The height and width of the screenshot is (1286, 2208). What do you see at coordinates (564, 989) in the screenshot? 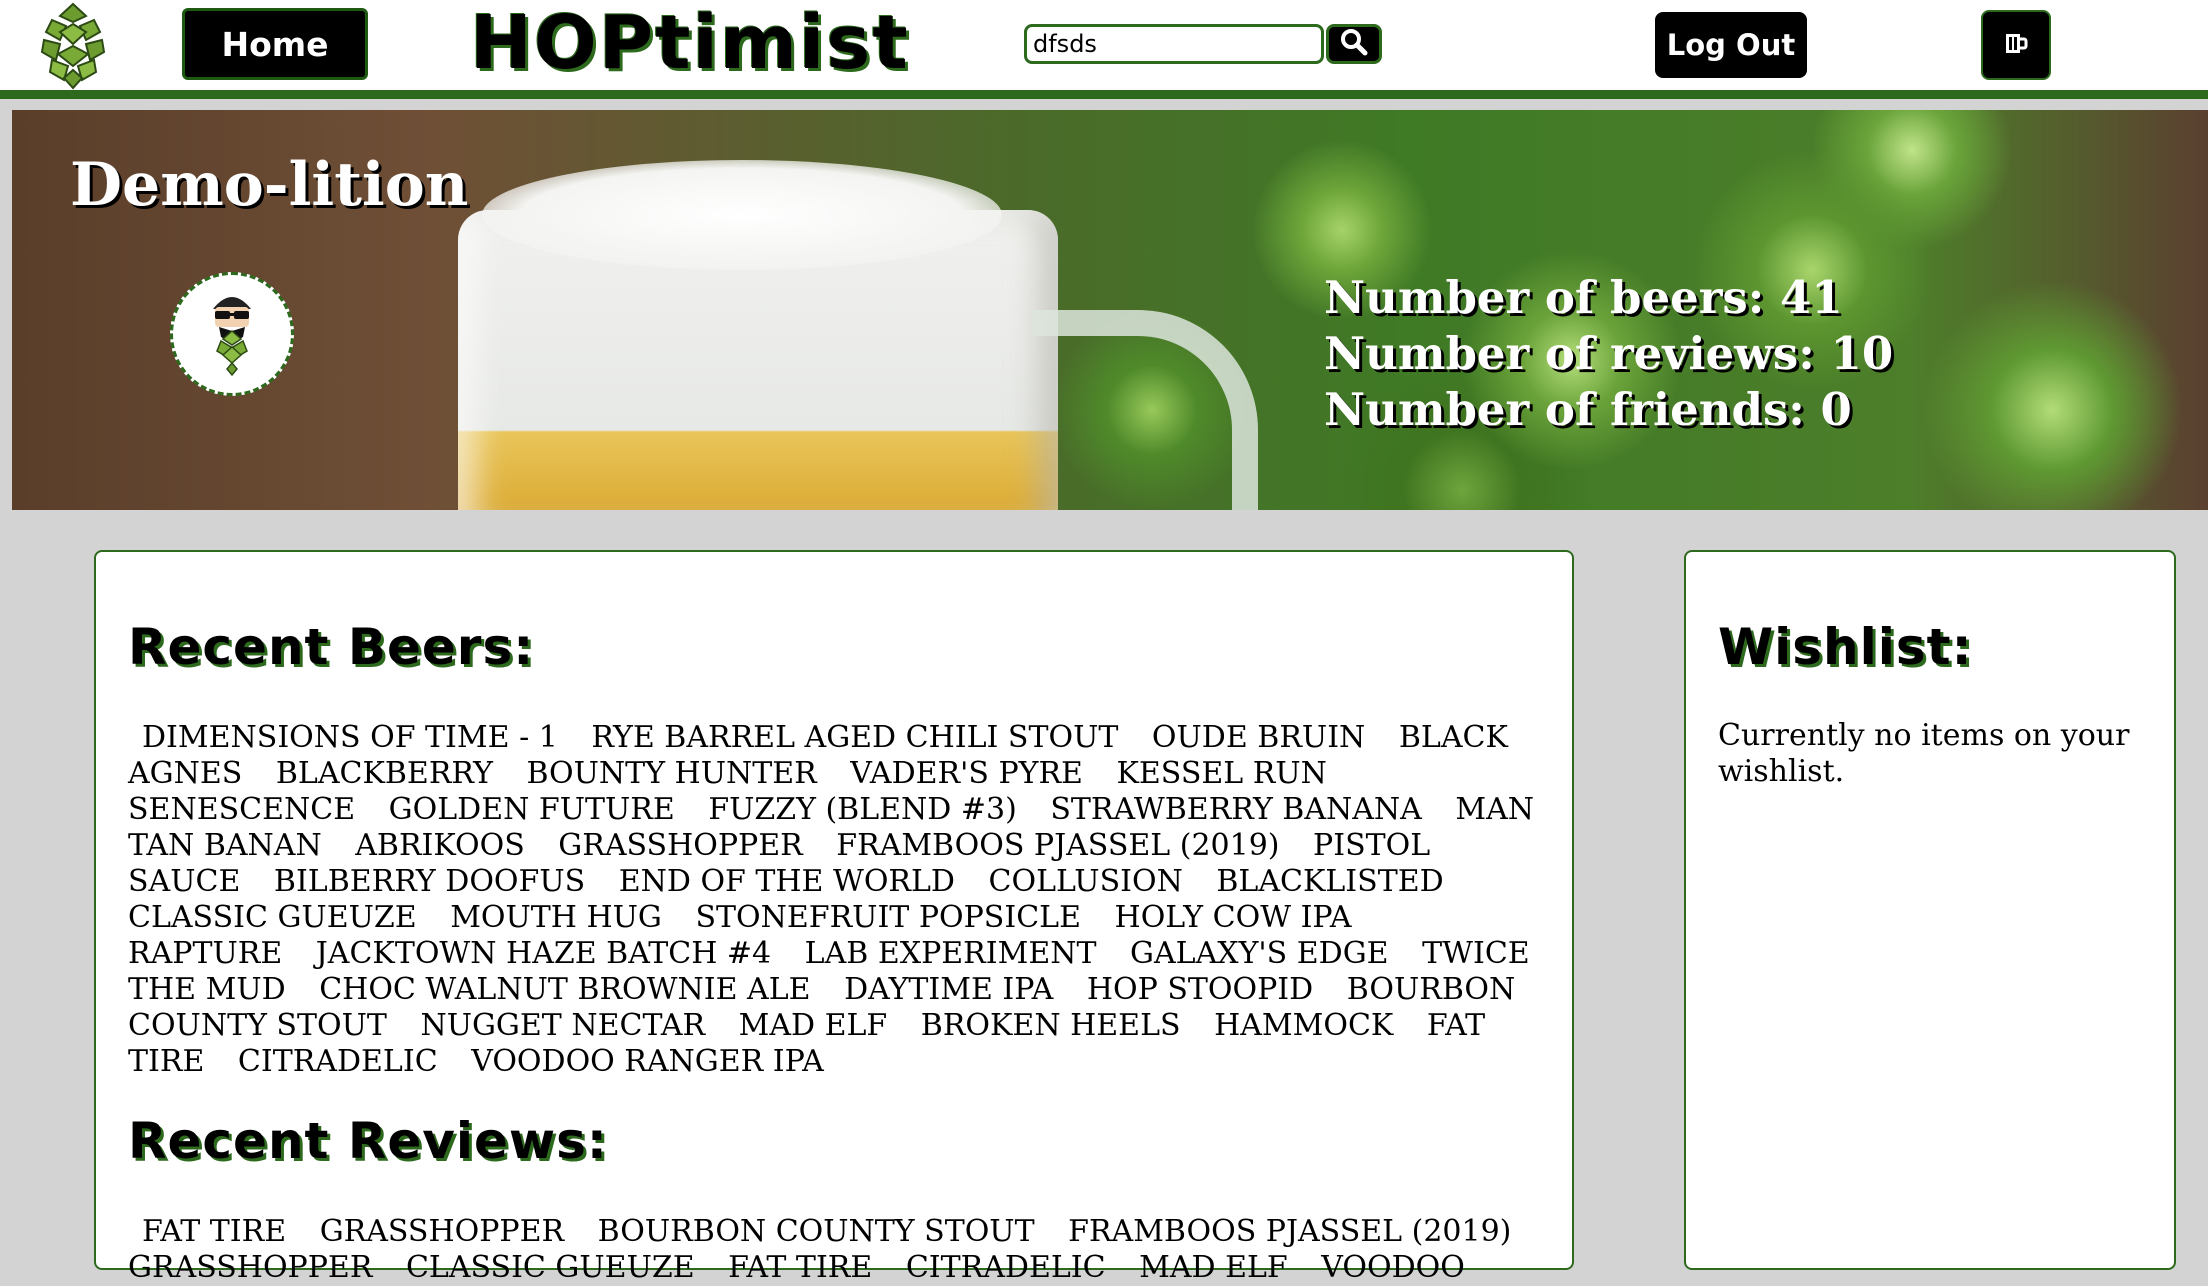
I see `beer-link: Choc Walnut Brownie Ale` at bounding box center [564, 989].